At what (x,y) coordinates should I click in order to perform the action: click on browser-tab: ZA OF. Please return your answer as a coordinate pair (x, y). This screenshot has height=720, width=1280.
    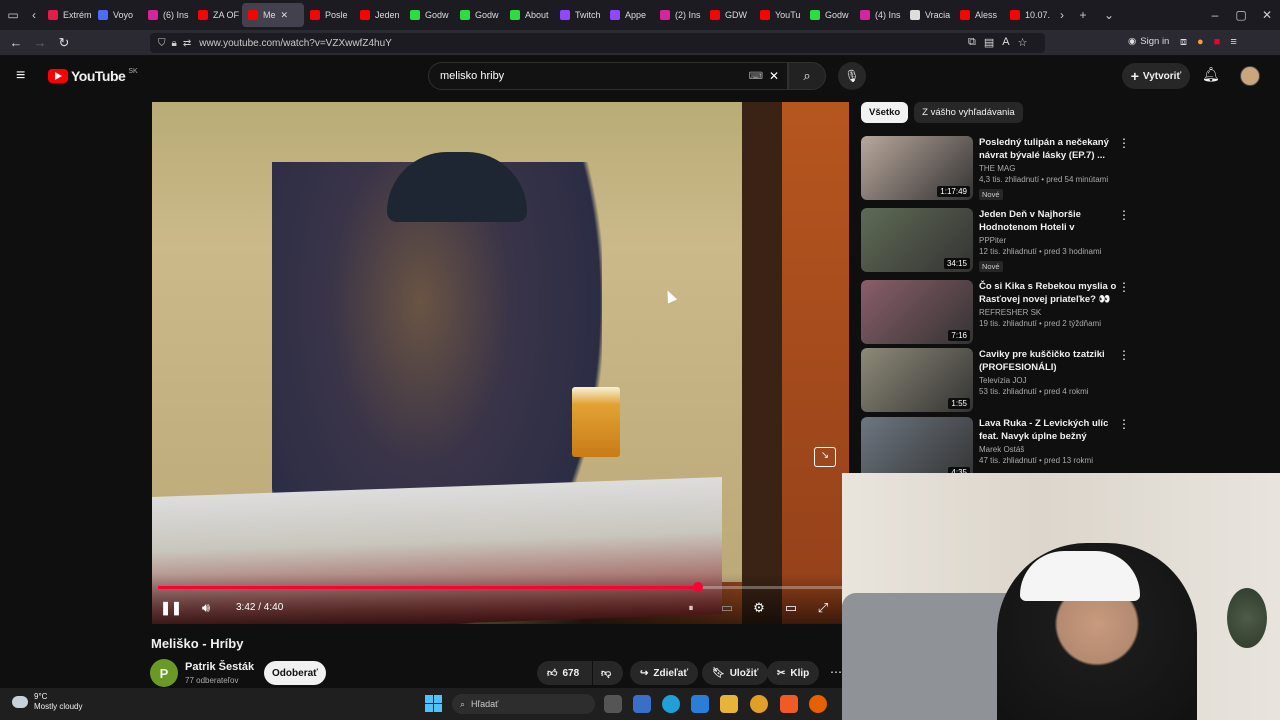
    Looking at the image, I should click on (217, 15).